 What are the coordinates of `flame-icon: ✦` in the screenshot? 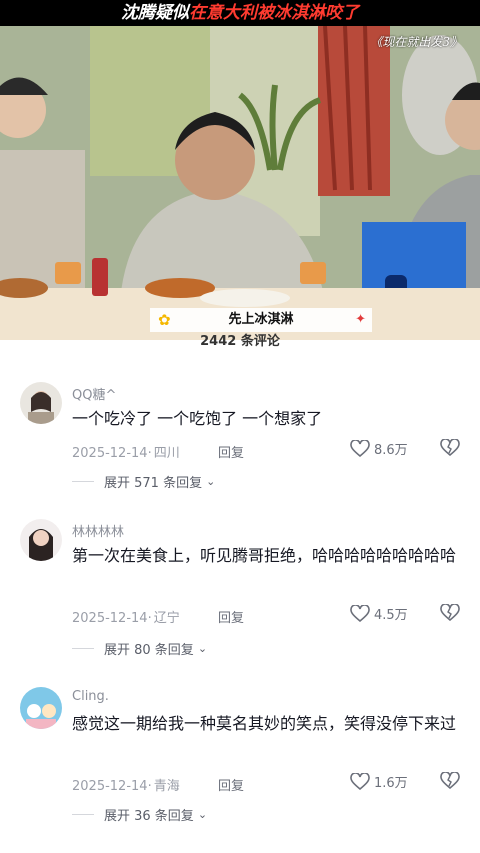 It's located at (360, 319).